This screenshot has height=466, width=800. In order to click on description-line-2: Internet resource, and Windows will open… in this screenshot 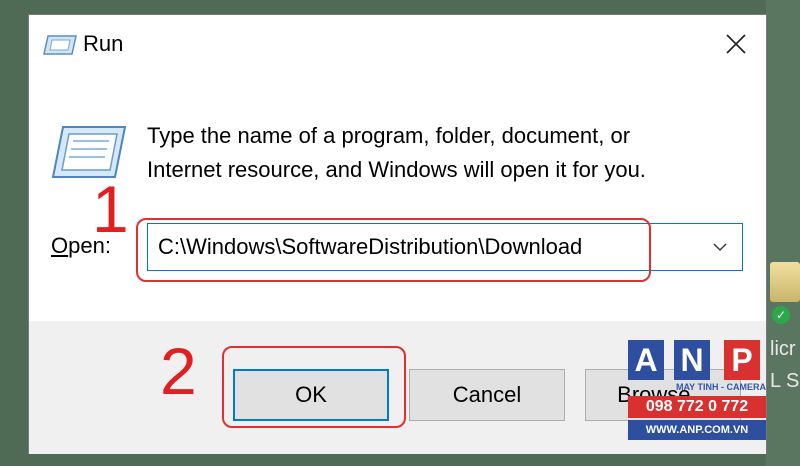, I will do `click(396, 169)`.